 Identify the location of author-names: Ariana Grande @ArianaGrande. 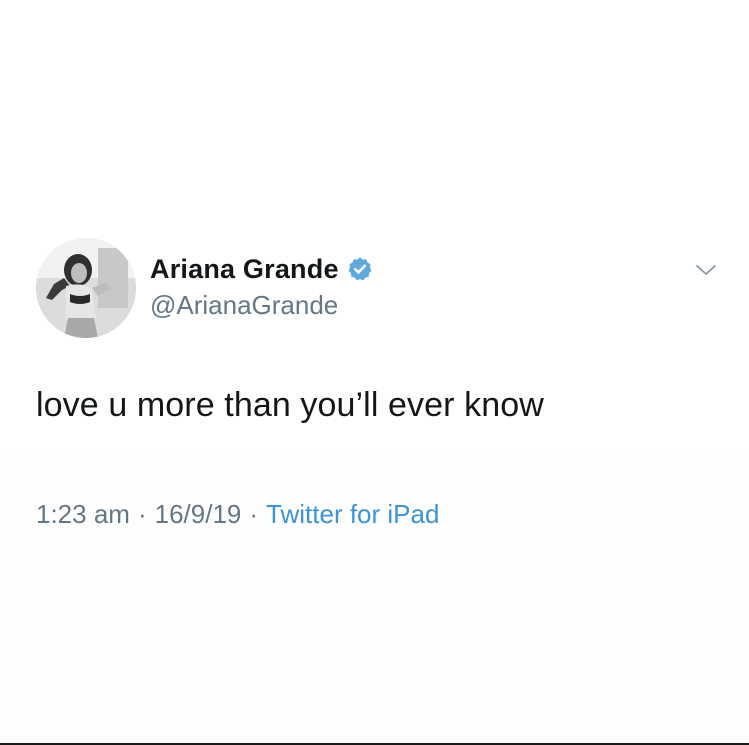
(261, 286).